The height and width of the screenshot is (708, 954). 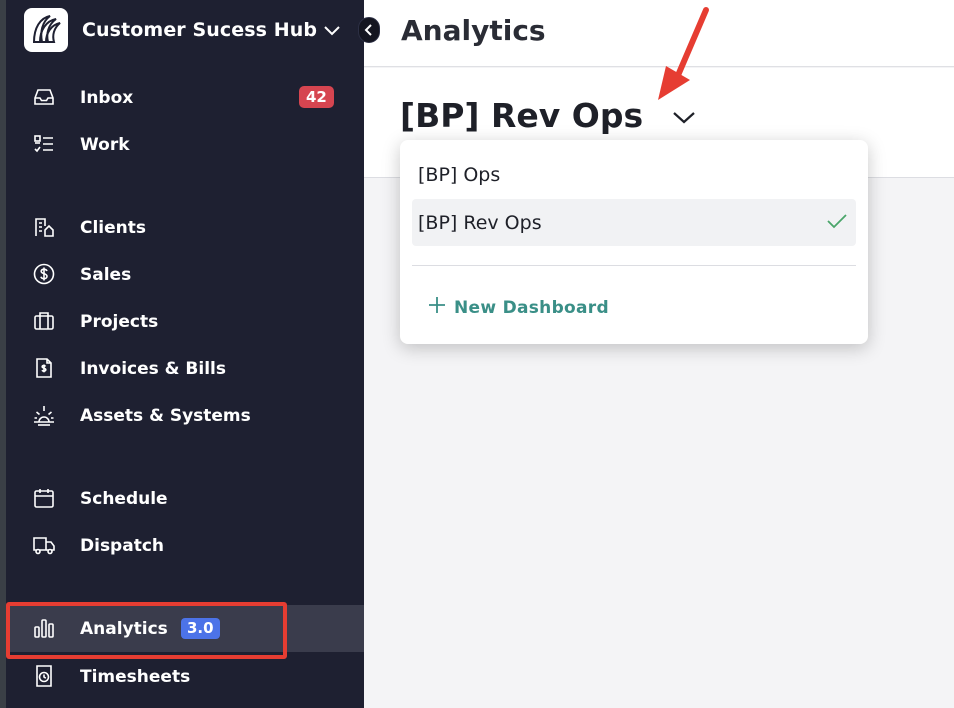 What do you see at coordinates (44, 498) in the screenshot?
I see `calendar-icon` at bounding box center [44, 498].